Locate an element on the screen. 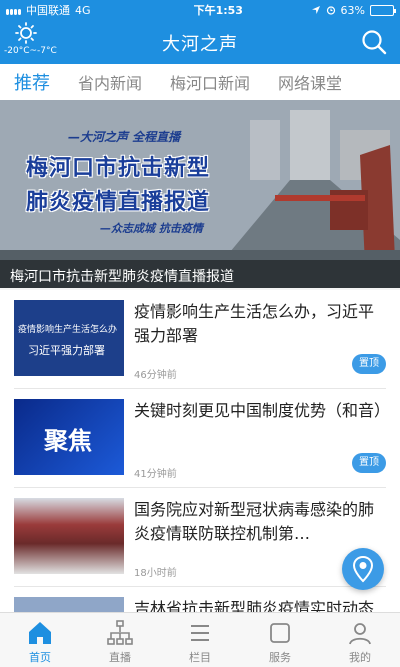  search-icon is located at coordinates (374, 42).